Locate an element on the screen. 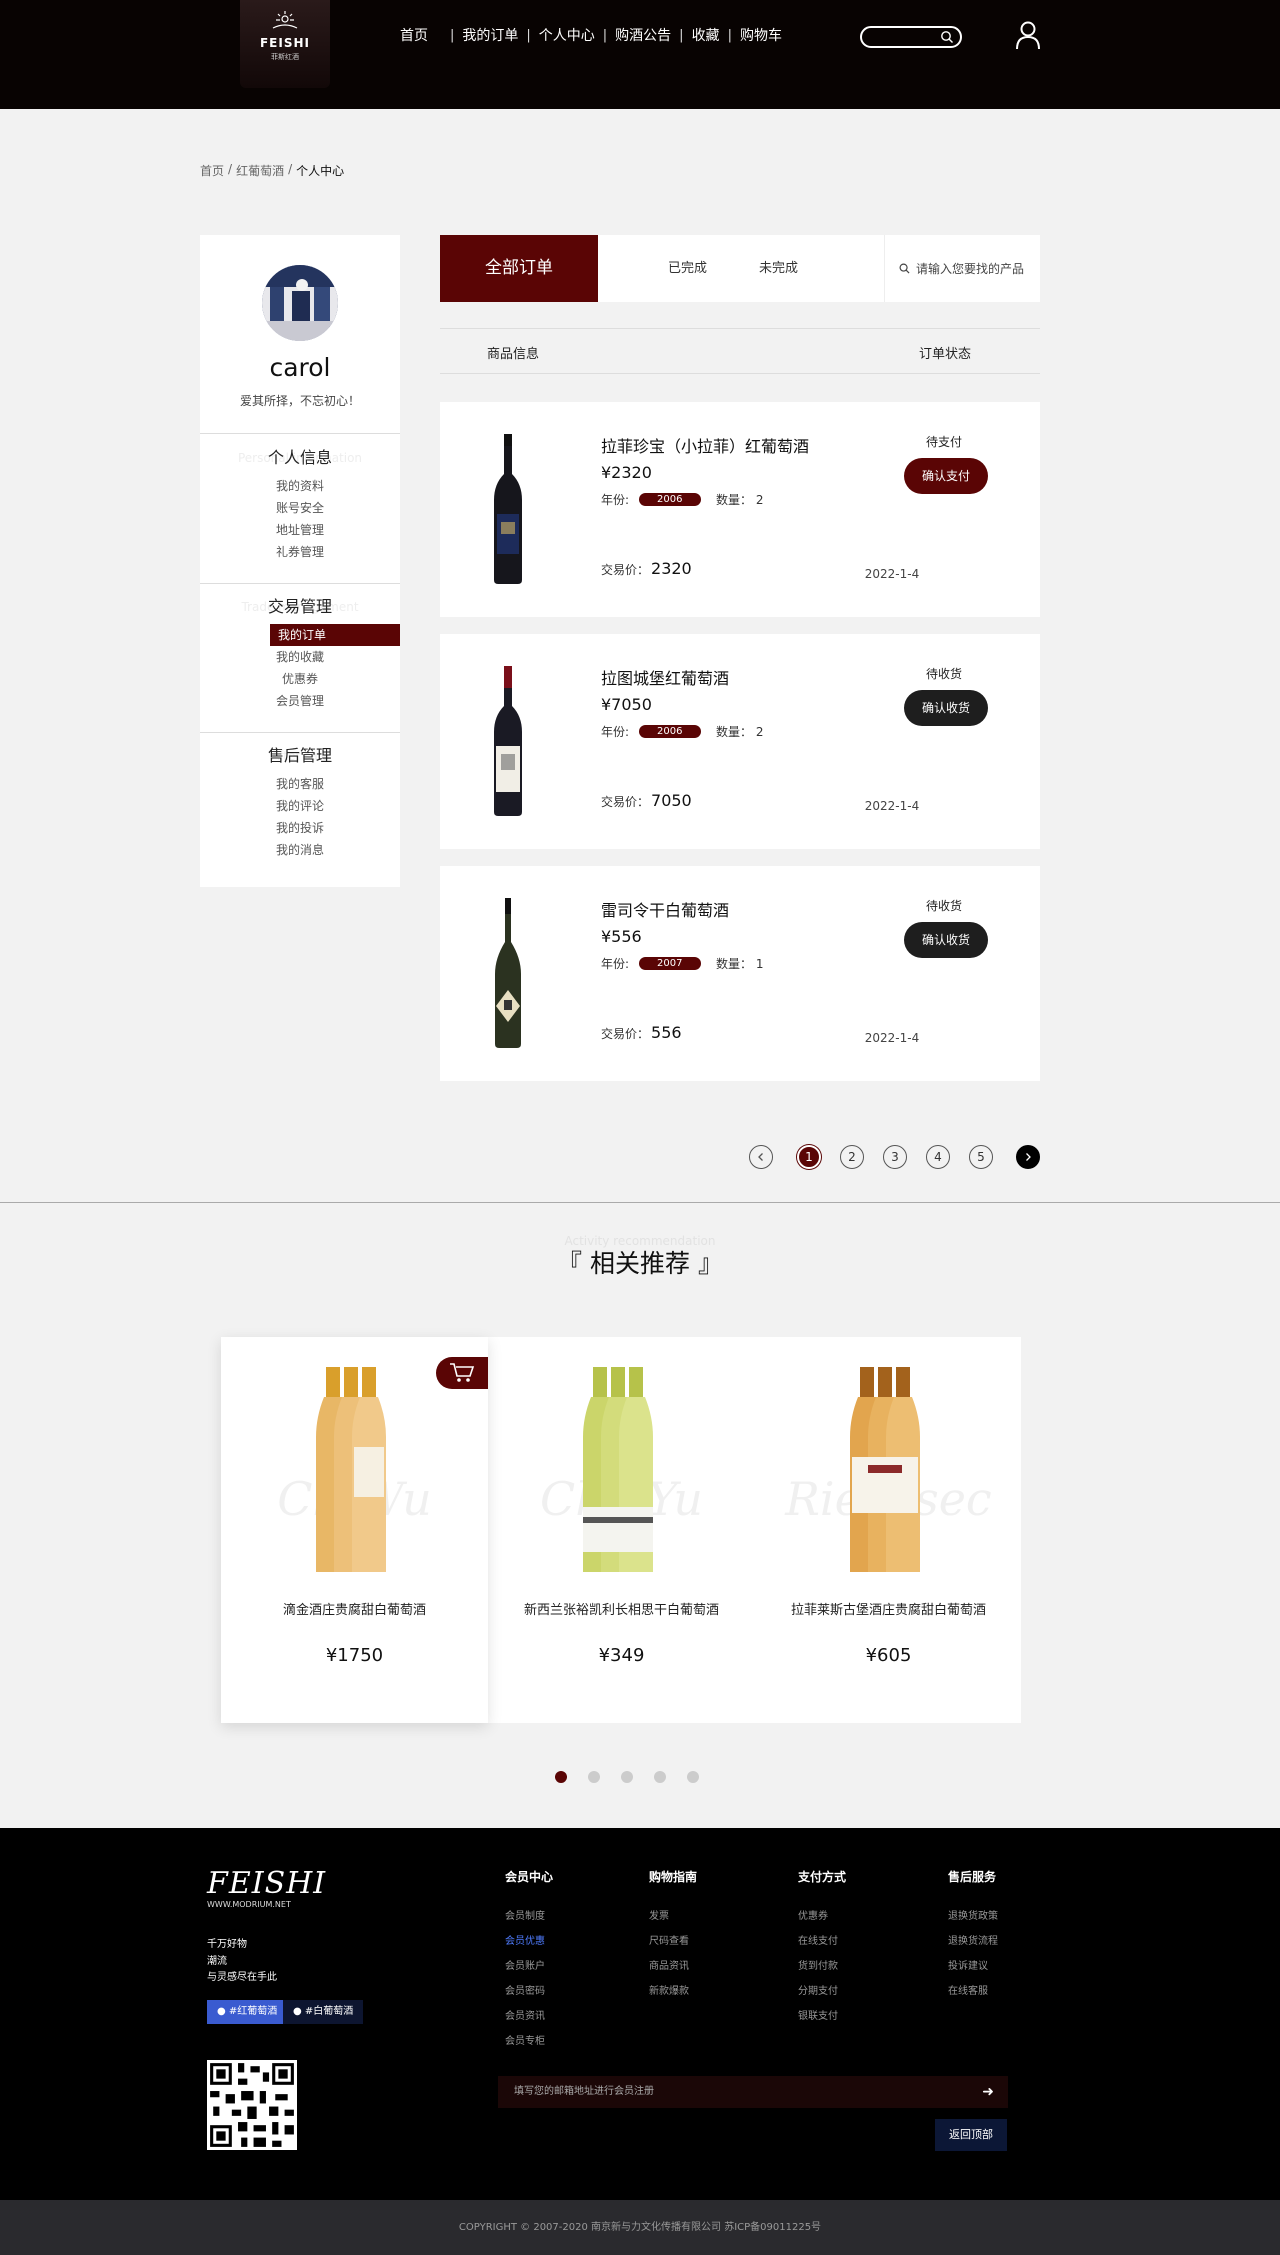  footer-link: 货到付款 is located at coordinates (822, 1972).